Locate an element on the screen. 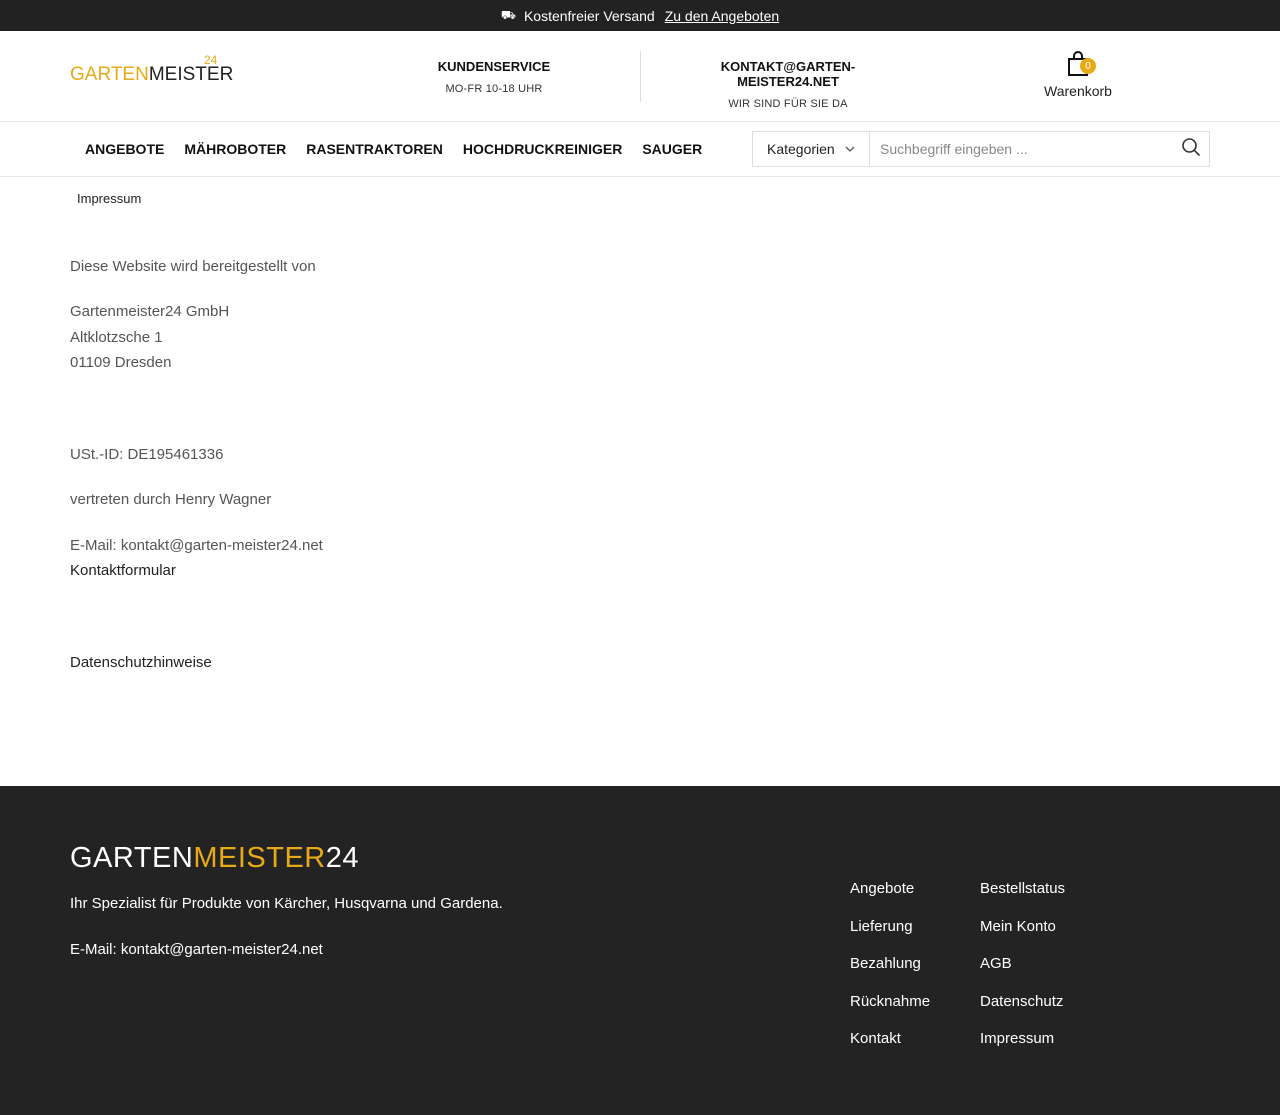  cart-button: Warenkorb is located at coordinates (1078, 75).